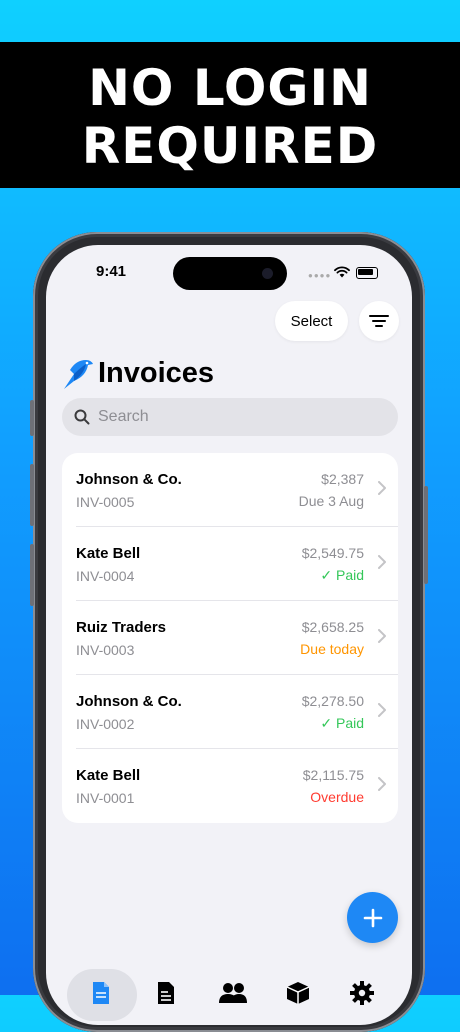 The width and height of the screenshot is (460, 1032). What do you see at coordinates (32, 418) in the screenshot?
I see `mute-switch` at bounding box center [32, 418].